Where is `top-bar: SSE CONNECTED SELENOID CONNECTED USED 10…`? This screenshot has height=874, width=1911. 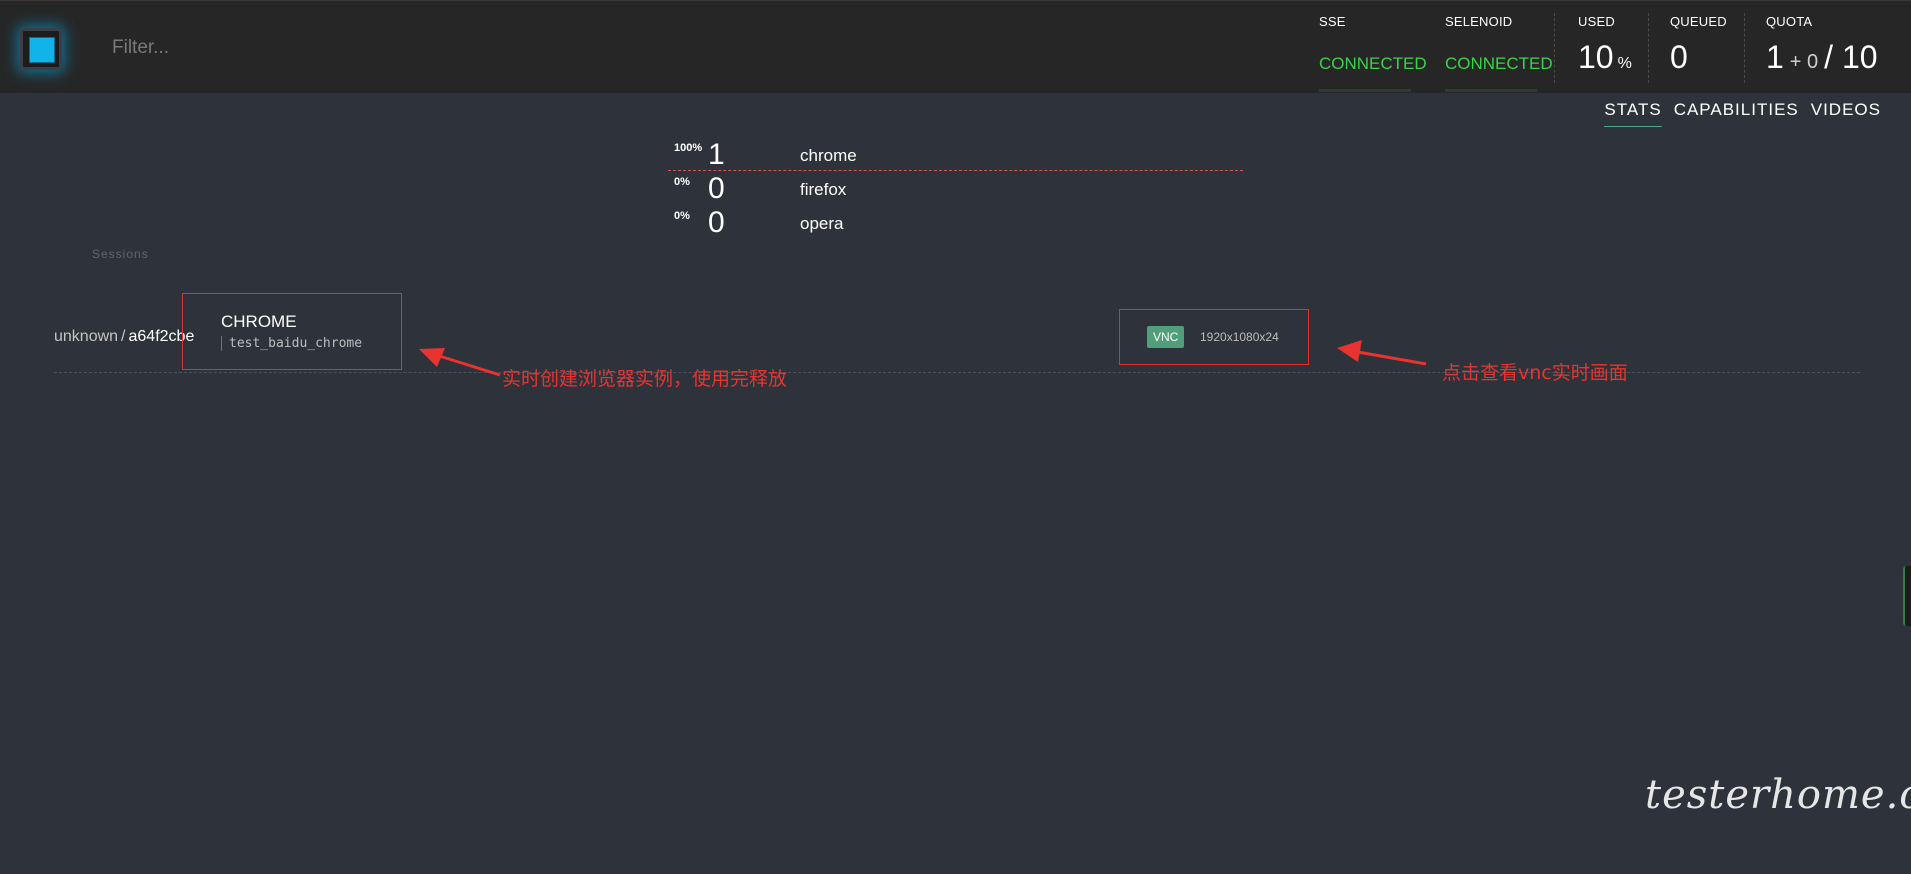
top-bar: SSE CONNECTED SELENOID CONNECTED USED 10… is located at coordinates (955, 46).